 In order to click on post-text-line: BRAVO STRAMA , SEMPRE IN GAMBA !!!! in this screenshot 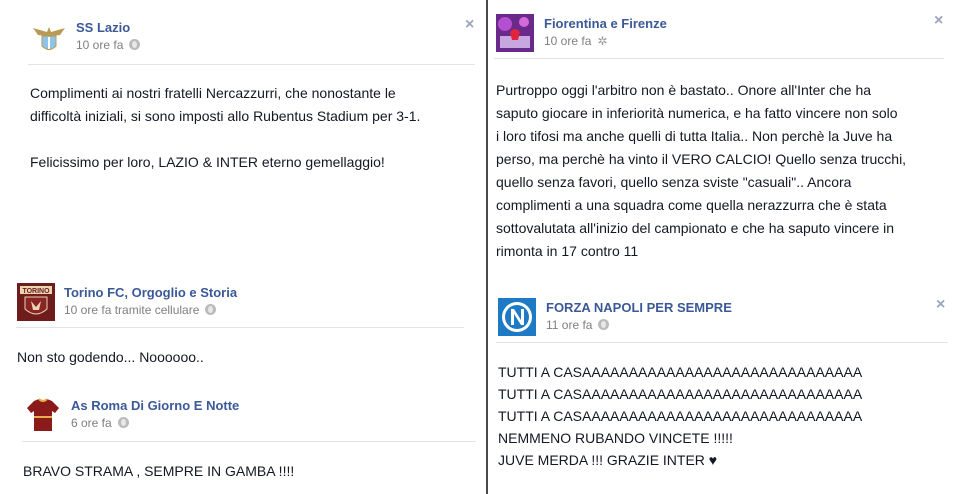, I will do `click(159, 471)`.